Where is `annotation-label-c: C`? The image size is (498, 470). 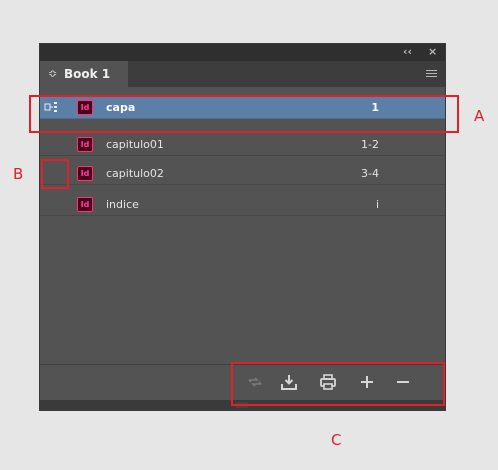 annotation-label-c: C is located at coordinates (336, 440).